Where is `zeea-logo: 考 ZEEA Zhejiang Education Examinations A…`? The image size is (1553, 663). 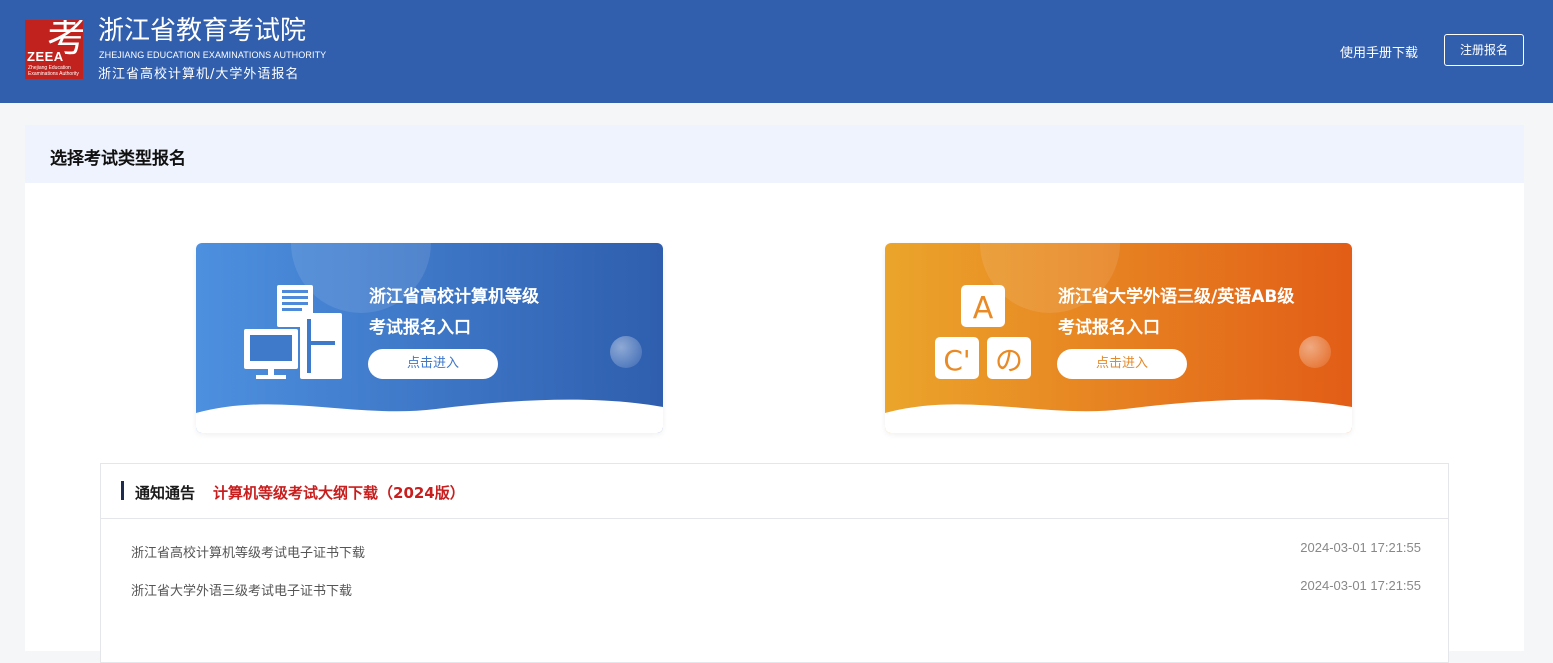 zeea-logo: 考 ZEEA Zhejiang Education Examinations A… is located at coordinates (54, 49).